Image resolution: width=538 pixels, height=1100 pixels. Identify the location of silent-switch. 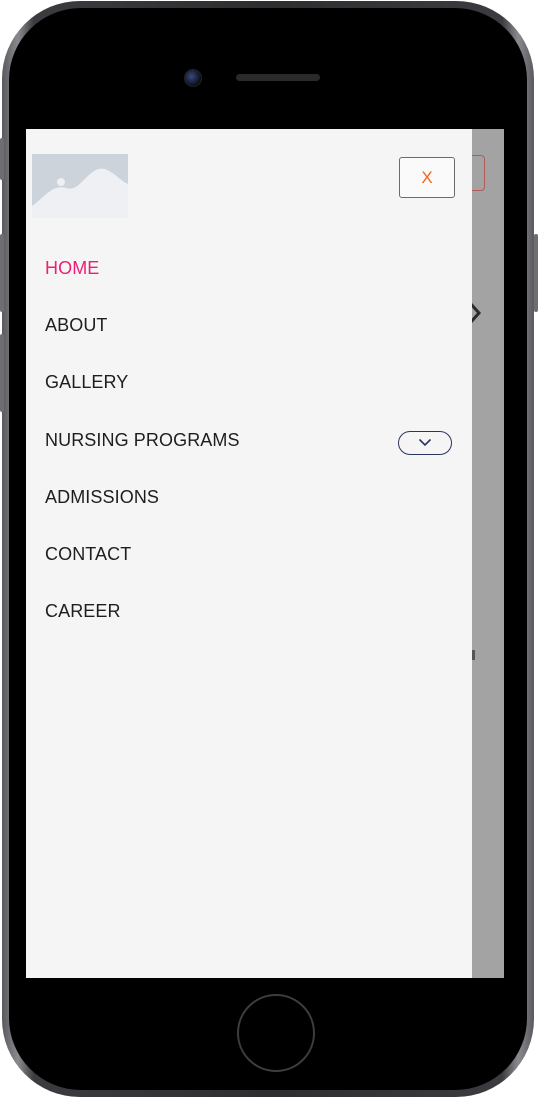
(2, 159).